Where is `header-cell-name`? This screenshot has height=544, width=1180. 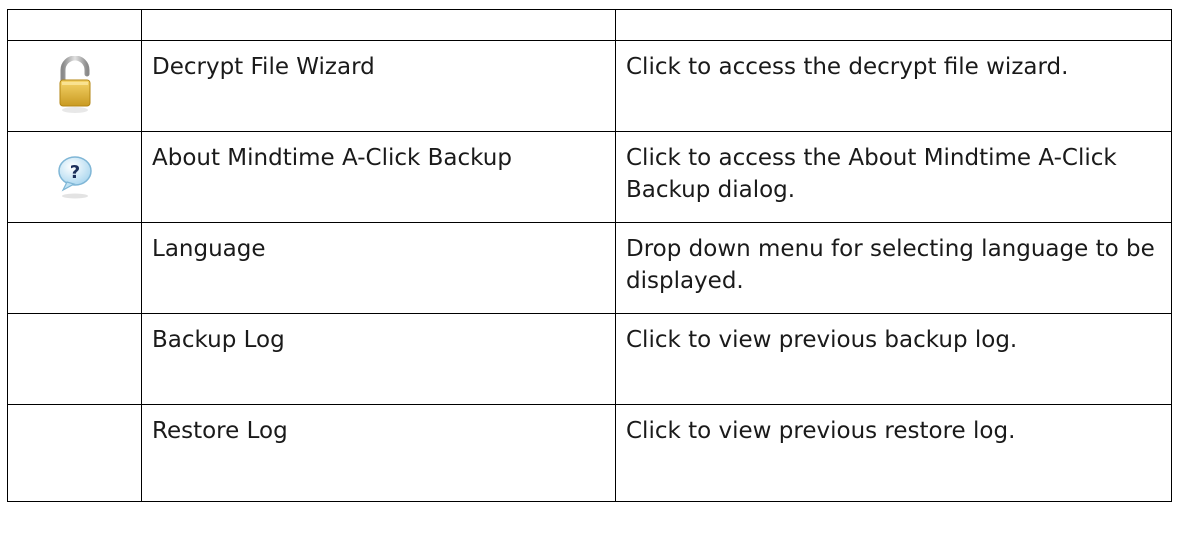
header-cell-name is located at coordinates (378, 25).